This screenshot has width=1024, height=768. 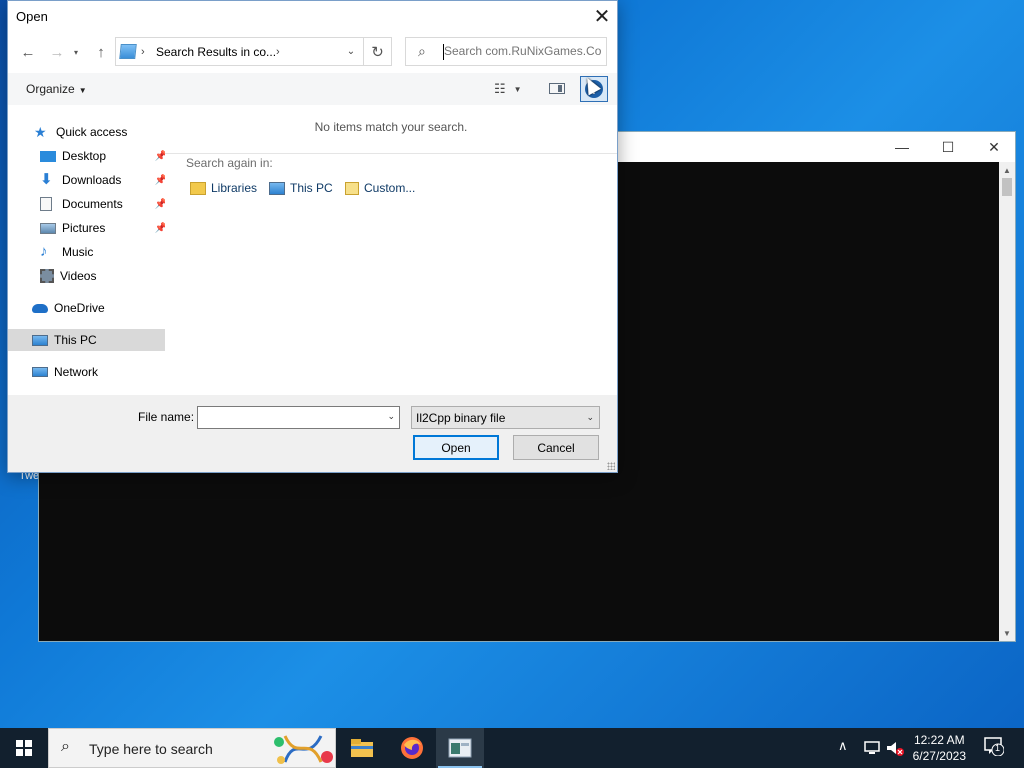 I want to click on folder-icon, so click(x=362, y=748).